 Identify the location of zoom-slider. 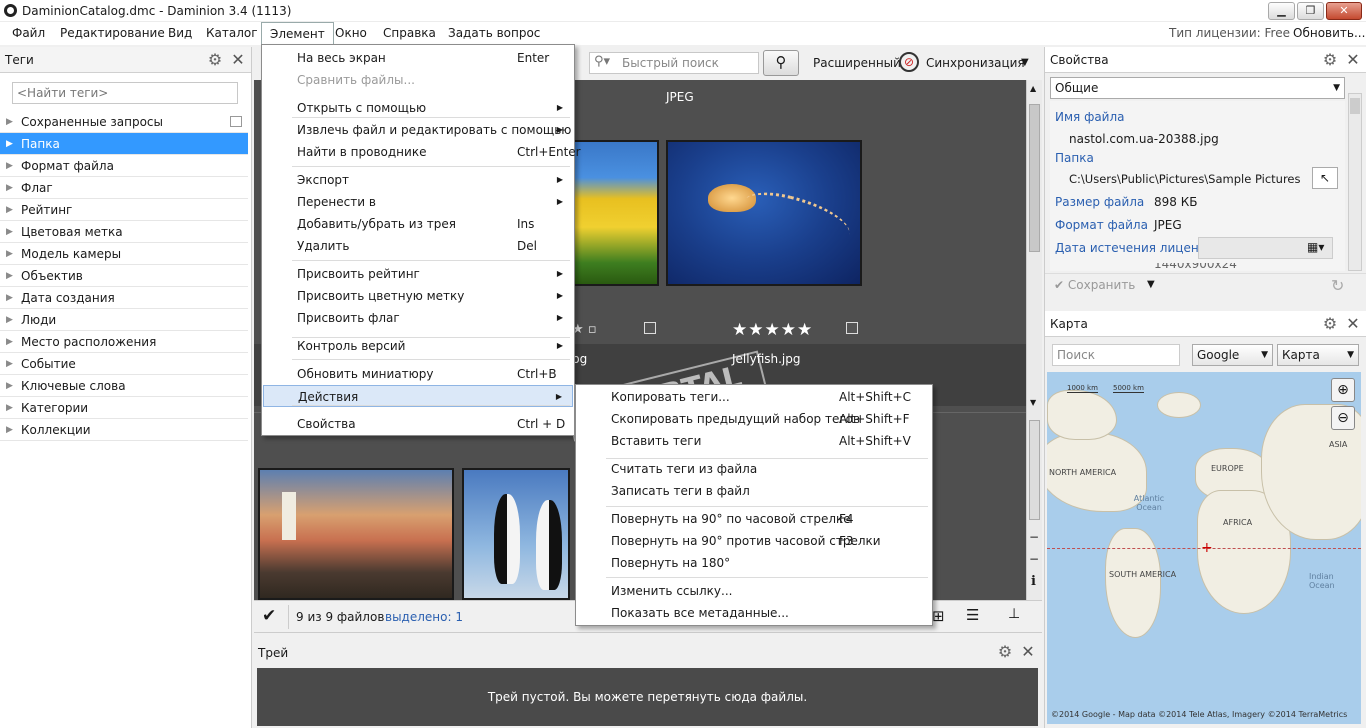
(1034, 470).